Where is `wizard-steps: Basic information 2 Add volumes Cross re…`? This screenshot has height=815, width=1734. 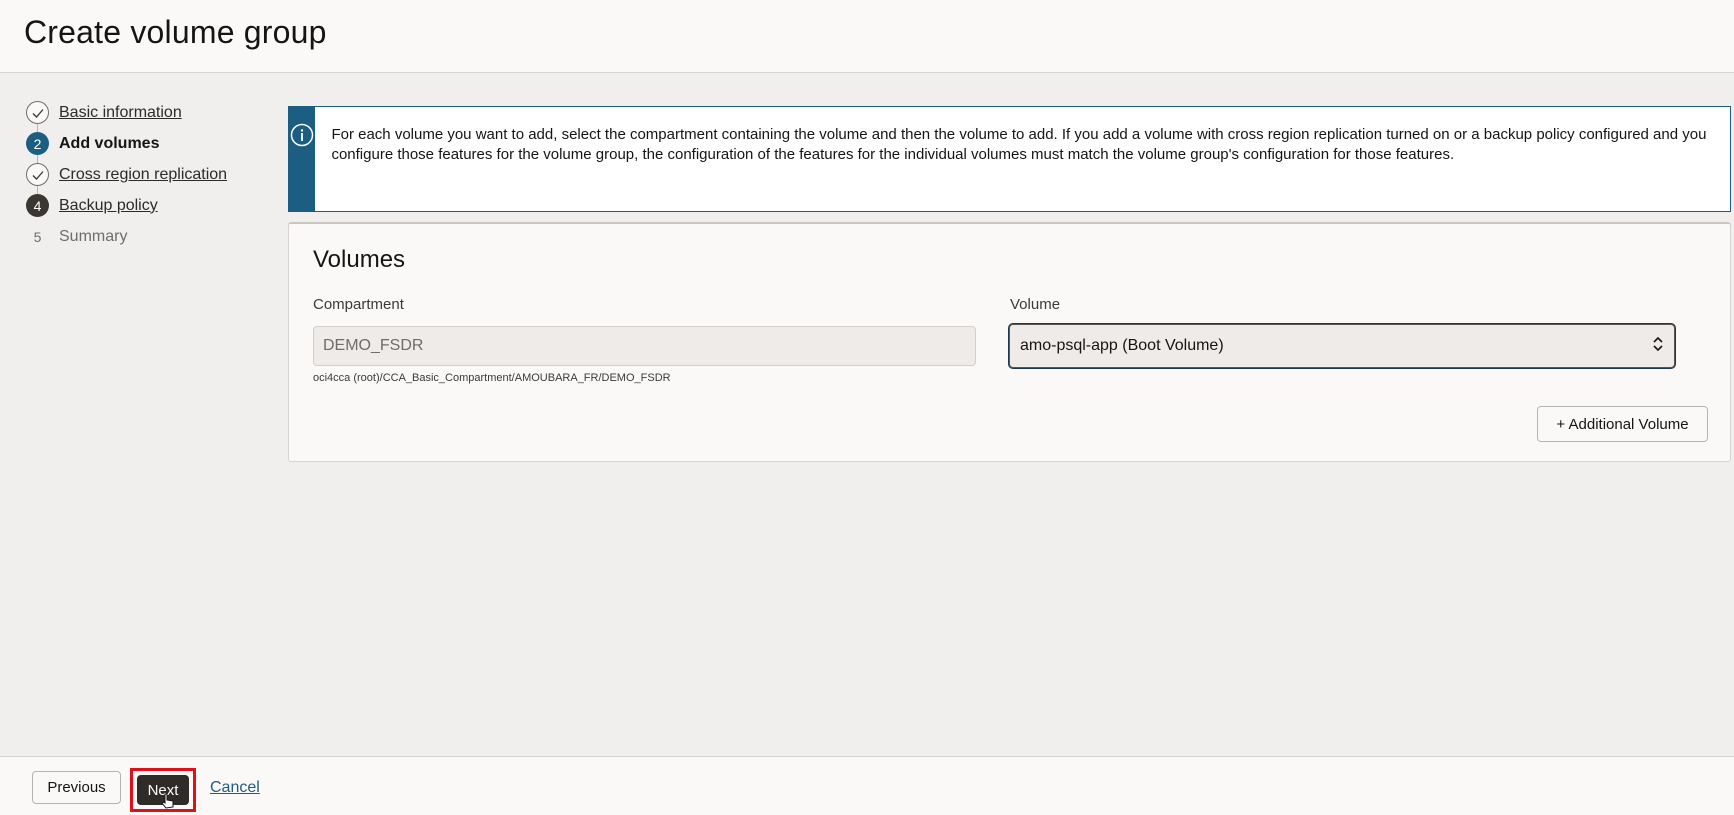
wizard-steps: Basic information 2 Add volumes Cross re… is located at coordinates (146, 174).